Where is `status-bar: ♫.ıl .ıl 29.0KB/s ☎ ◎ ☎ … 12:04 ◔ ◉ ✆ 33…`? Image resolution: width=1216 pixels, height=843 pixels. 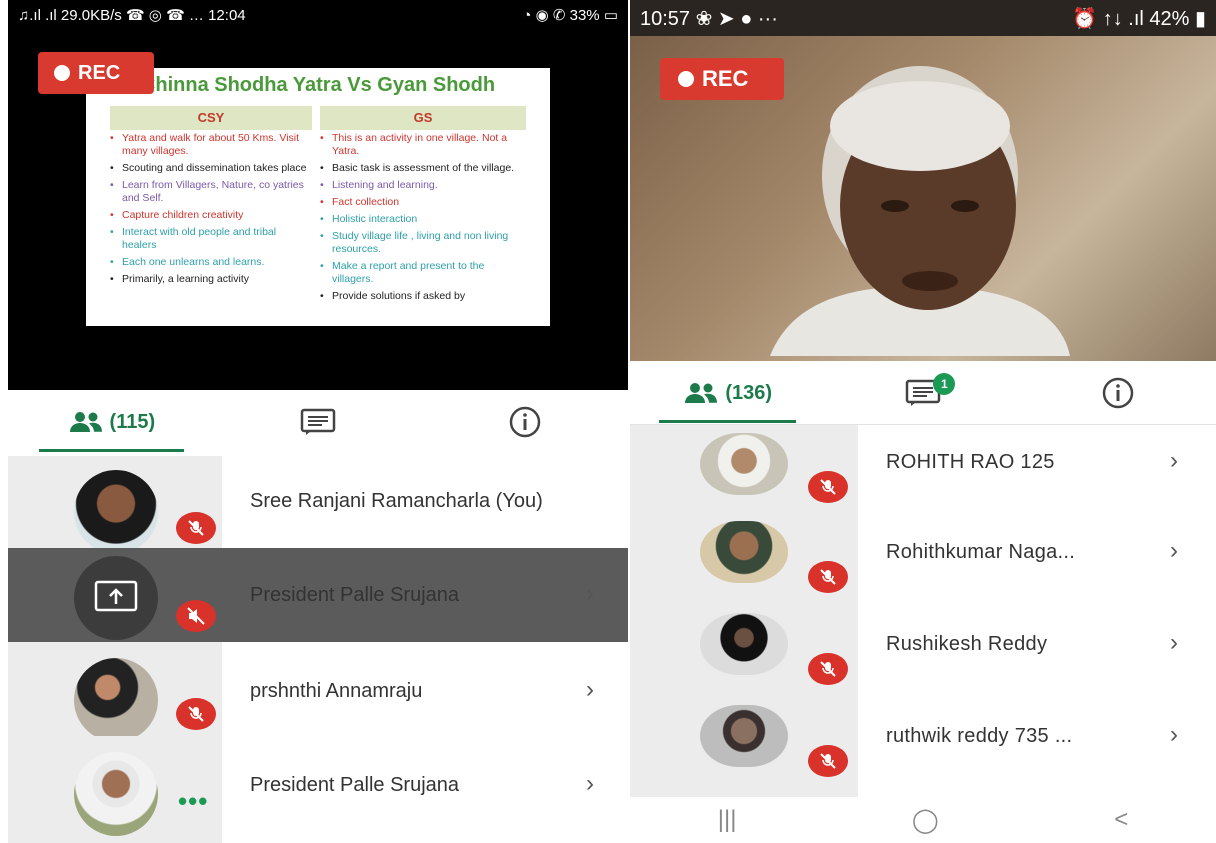 status-bar: ♫.ıl .ıl 29.0KB/s ☎ ◎ ☎ … 12:04 ◔ ◉ ✆ 33… is located at coordinates (318, 15).